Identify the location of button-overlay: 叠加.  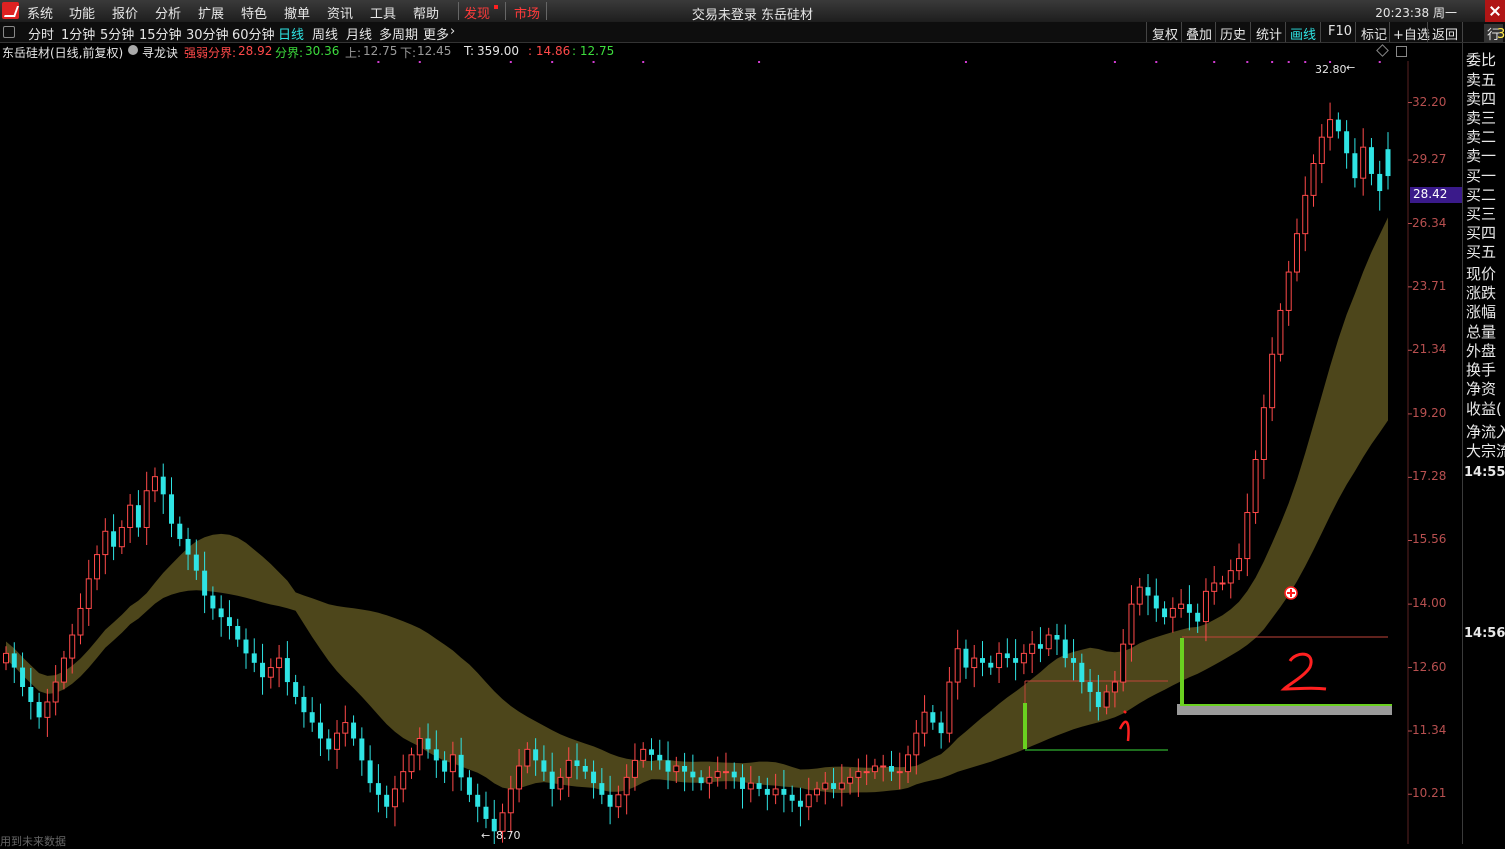
(1199, 33).